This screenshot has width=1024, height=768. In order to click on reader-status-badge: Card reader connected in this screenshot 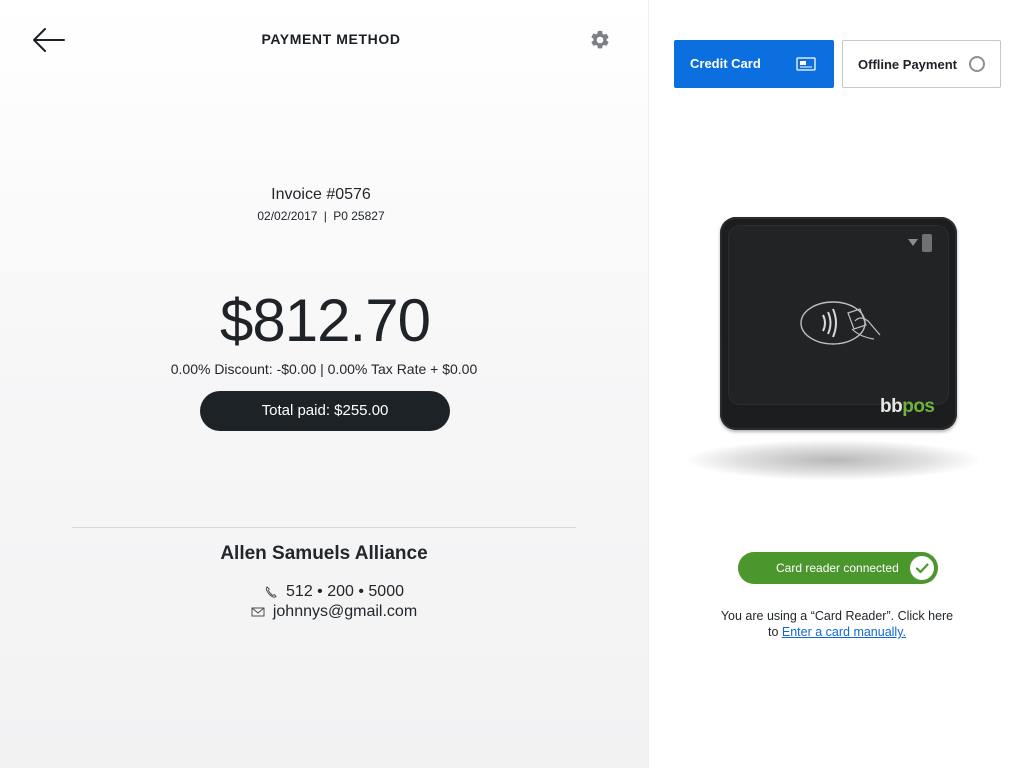, I will do `click(838, 568)`.